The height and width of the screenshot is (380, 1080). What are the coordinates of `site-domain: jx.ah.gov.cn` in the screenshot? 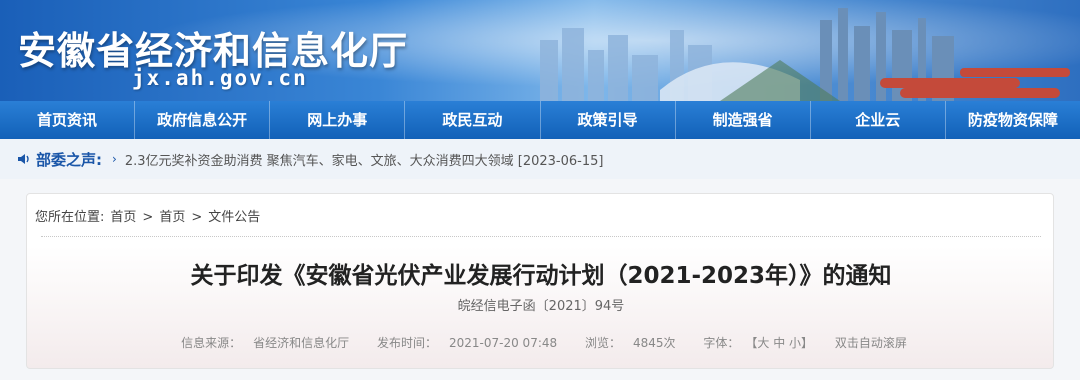 It's located at (220, 78).